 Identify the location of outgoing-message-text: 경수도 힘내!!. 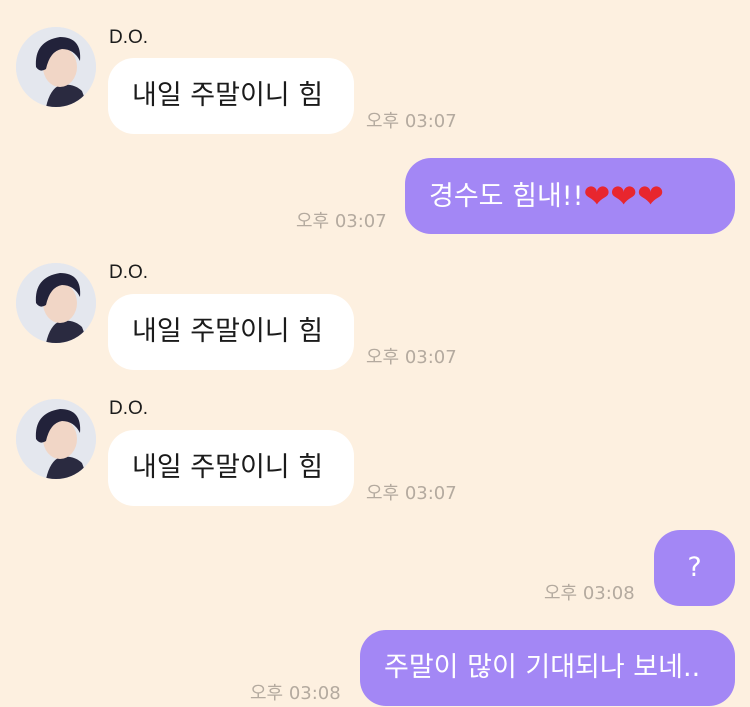
(506, 196).